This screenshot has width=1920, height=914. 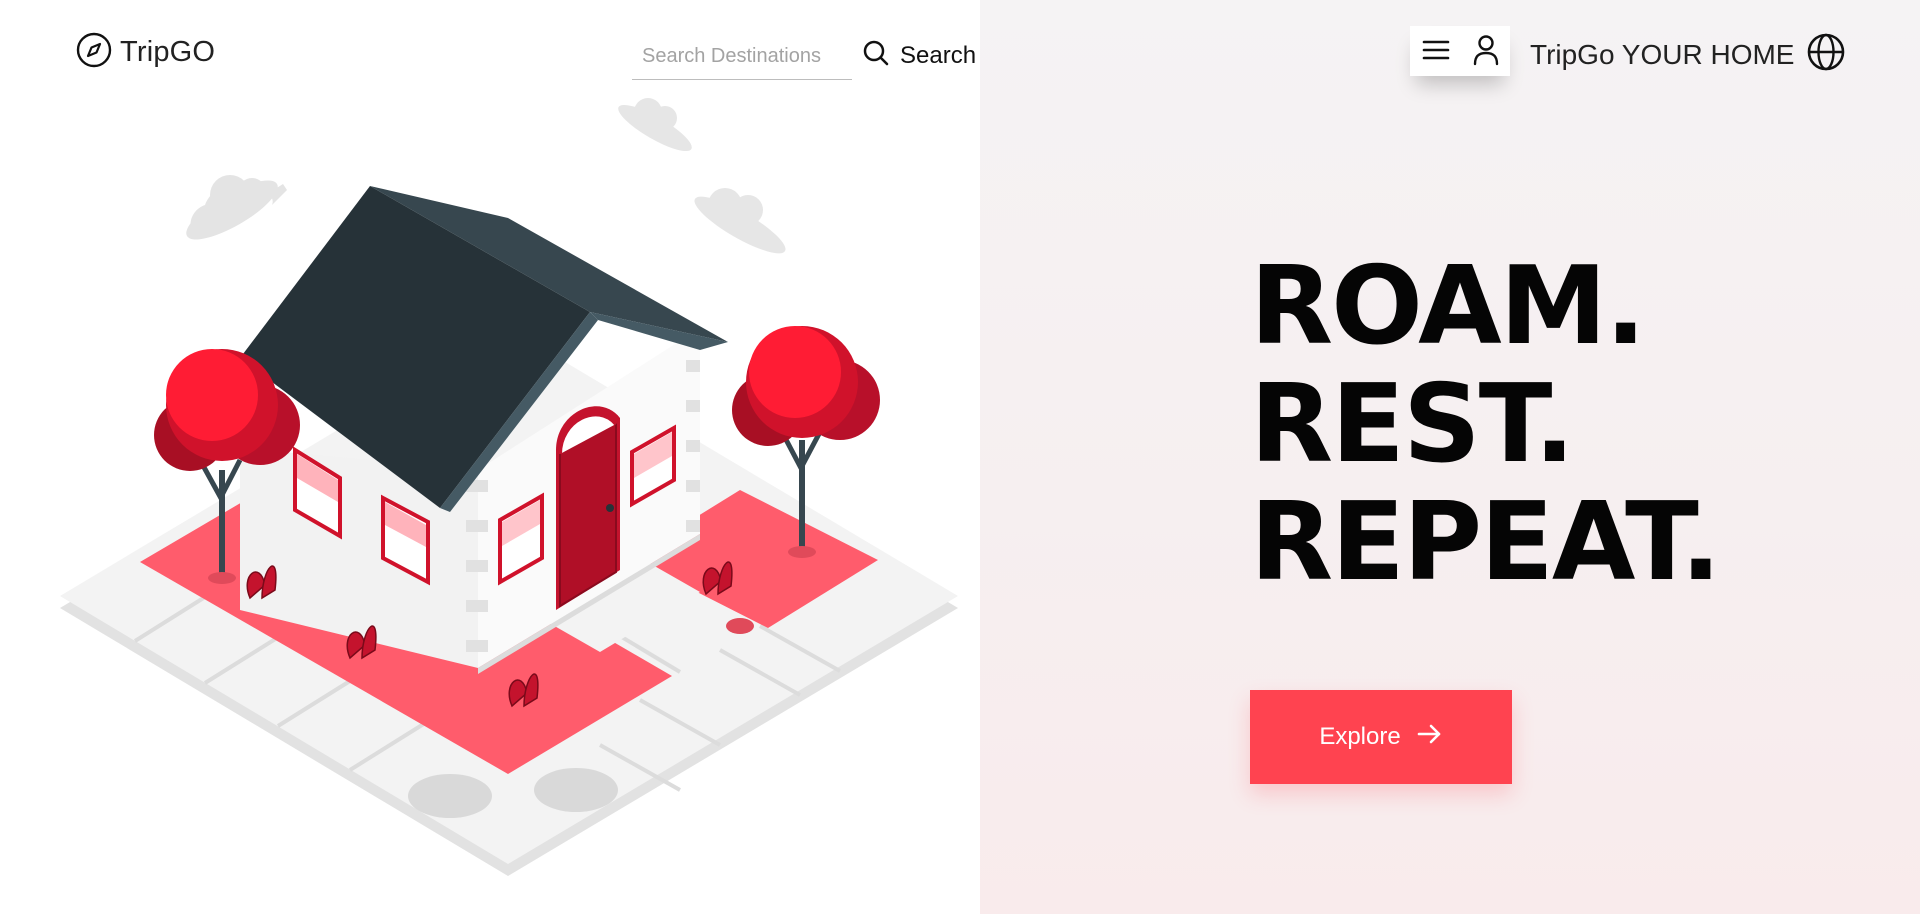 I want to click on explore-button-label: Explore, so click(x=1360, y=736).